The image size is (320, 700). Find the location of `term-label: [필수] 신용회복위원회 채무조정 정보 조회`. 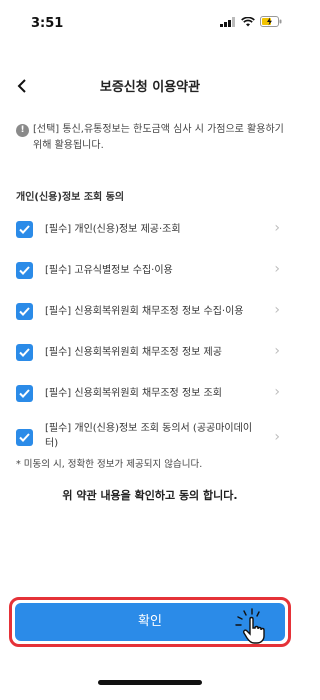

term-label: [필수] 신용회복위원회 채무조정 정보 조회 is located at coordinates (133, 393).